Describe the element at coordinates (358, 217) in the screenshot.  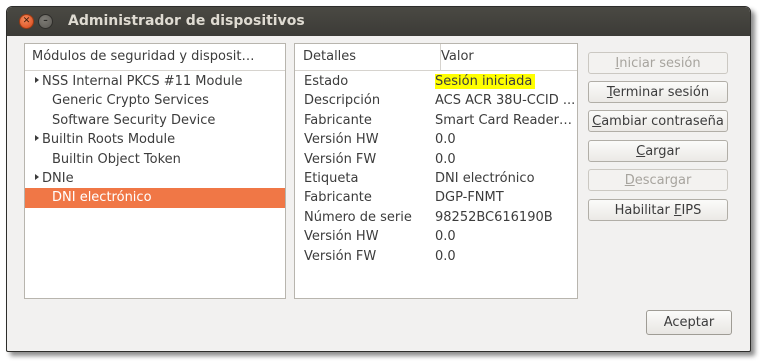
I see `detail-key: Número de serie` at that location.